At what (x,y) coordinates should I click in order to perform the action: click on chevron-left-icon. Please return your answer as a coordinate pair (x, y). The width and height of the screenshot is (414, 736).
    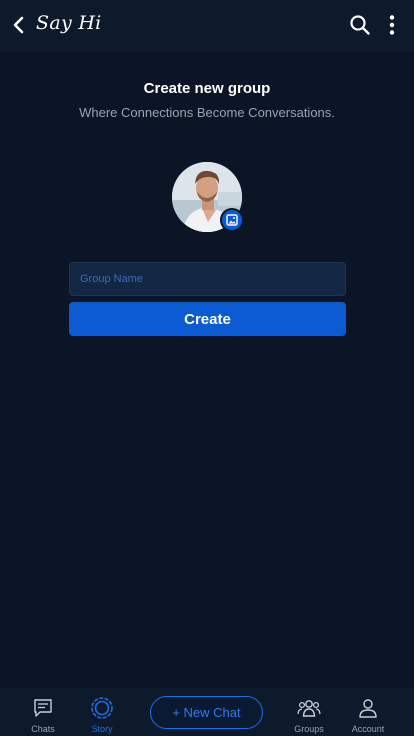
    Looking at the image, I should click on (18, 25).